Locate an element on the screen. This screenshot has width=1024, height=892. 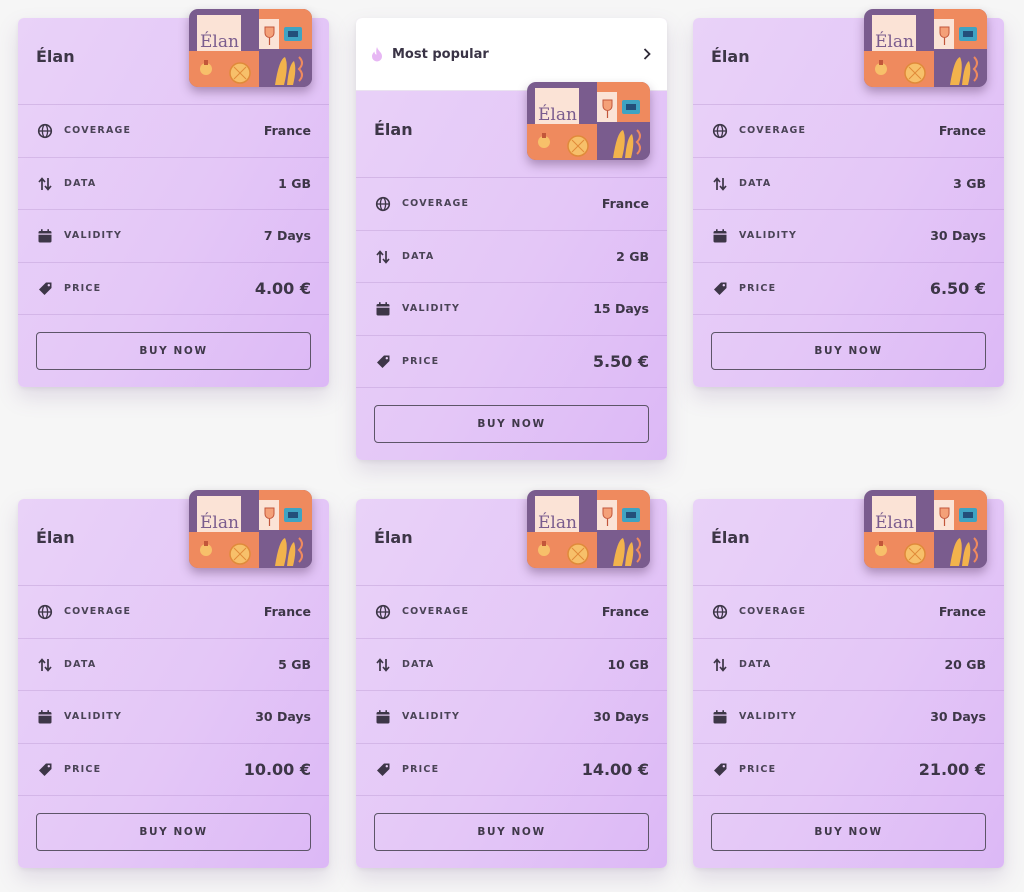
price-value: 10.00 € is located at coordinates (277, 769).